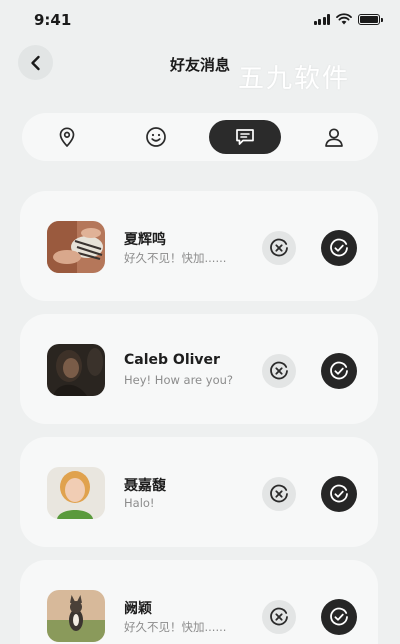 This screenshot has height=644, width=400. I want to click on smiley-icon, so click(155, 137).